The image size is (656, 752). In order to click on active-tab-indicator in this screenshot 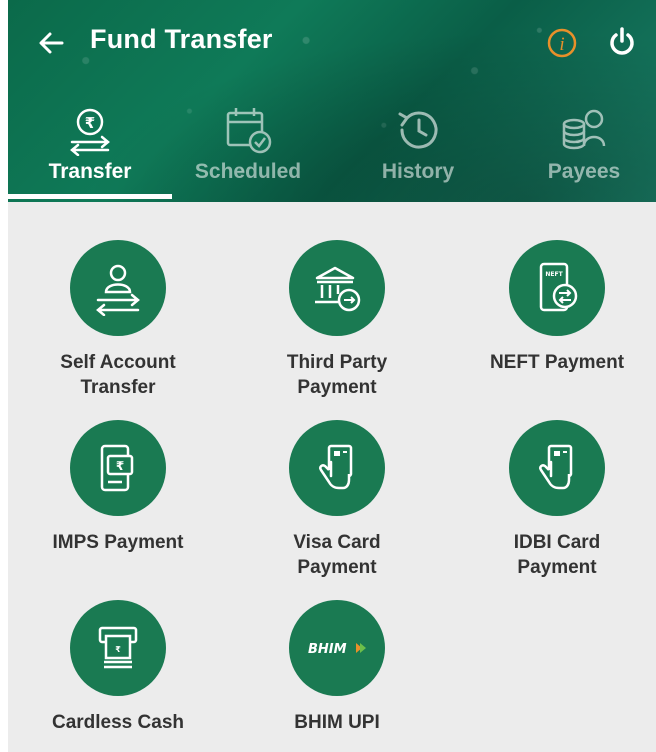, I will do `click(90, 196)`.